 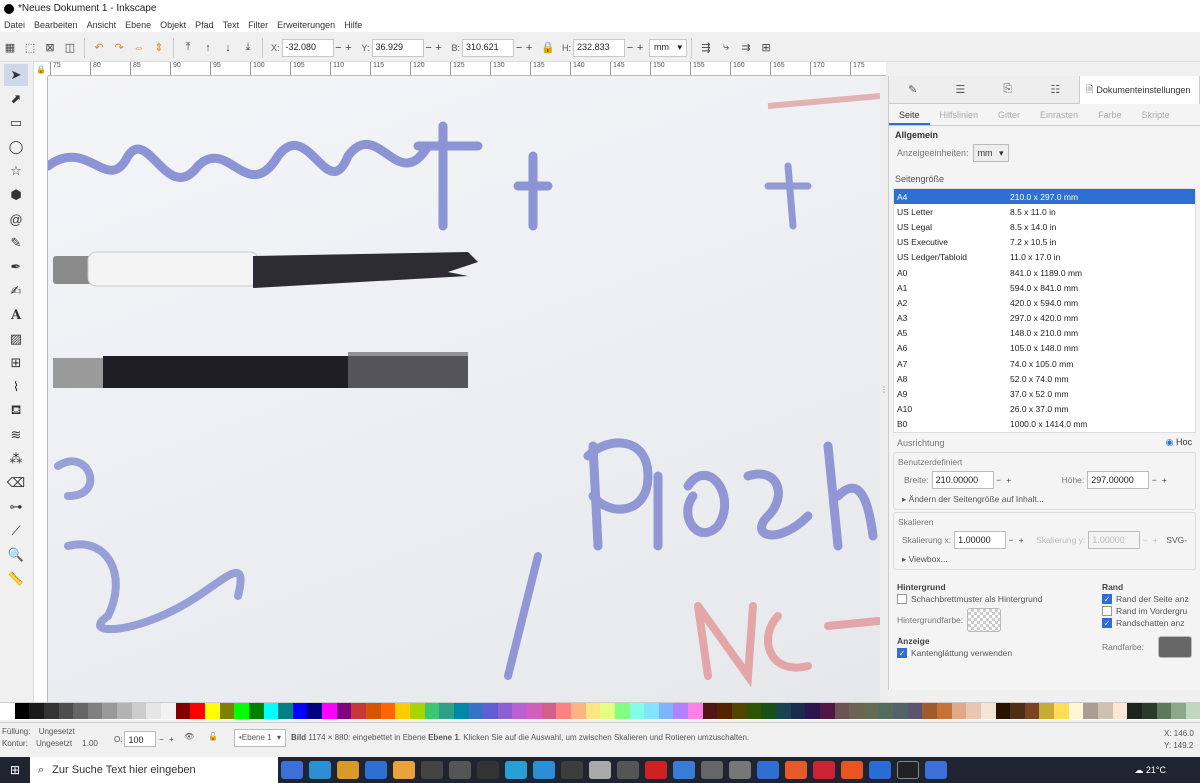 I want to click on objects-tab-icon: ☰, so click(x=961, y=90).